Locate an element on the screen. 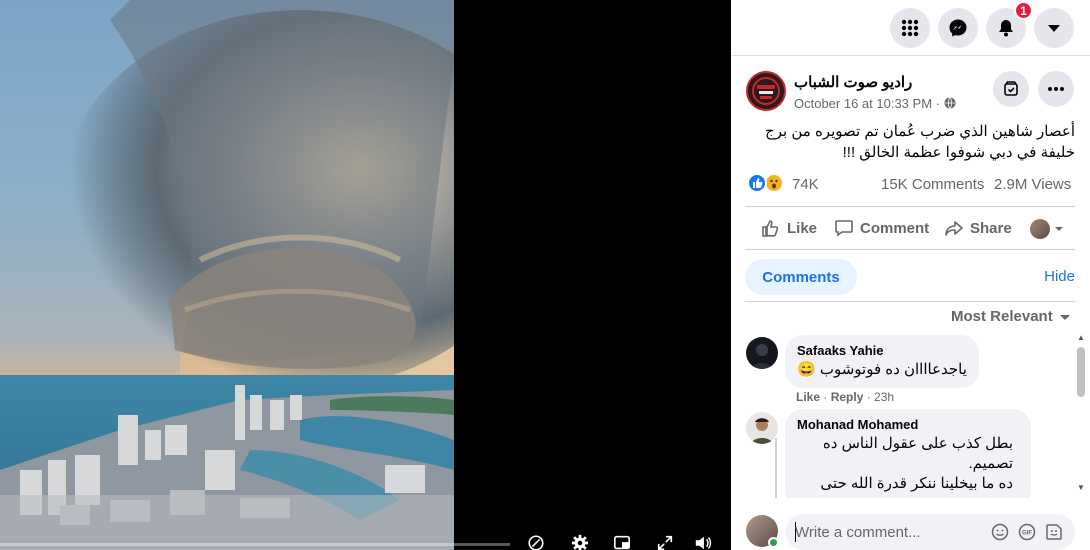 The width and height of the screenshot is (1090, 550). reaction-icons is located at coordinates (767, 184).